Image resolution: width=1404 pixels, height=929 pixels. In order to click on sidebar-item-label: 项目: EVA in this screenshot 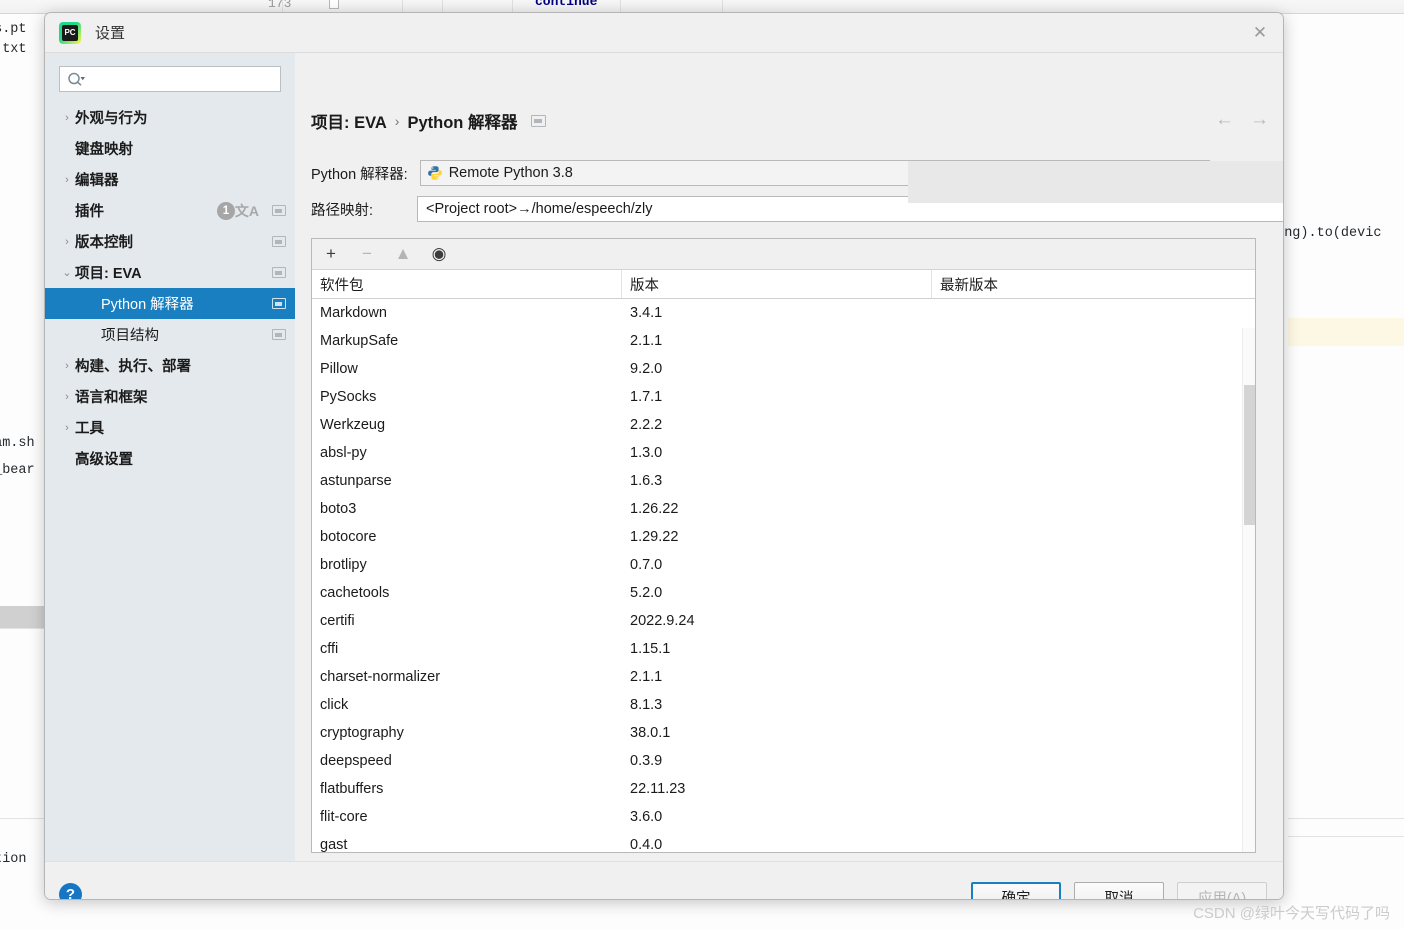, I will do `click(108, 274)`.